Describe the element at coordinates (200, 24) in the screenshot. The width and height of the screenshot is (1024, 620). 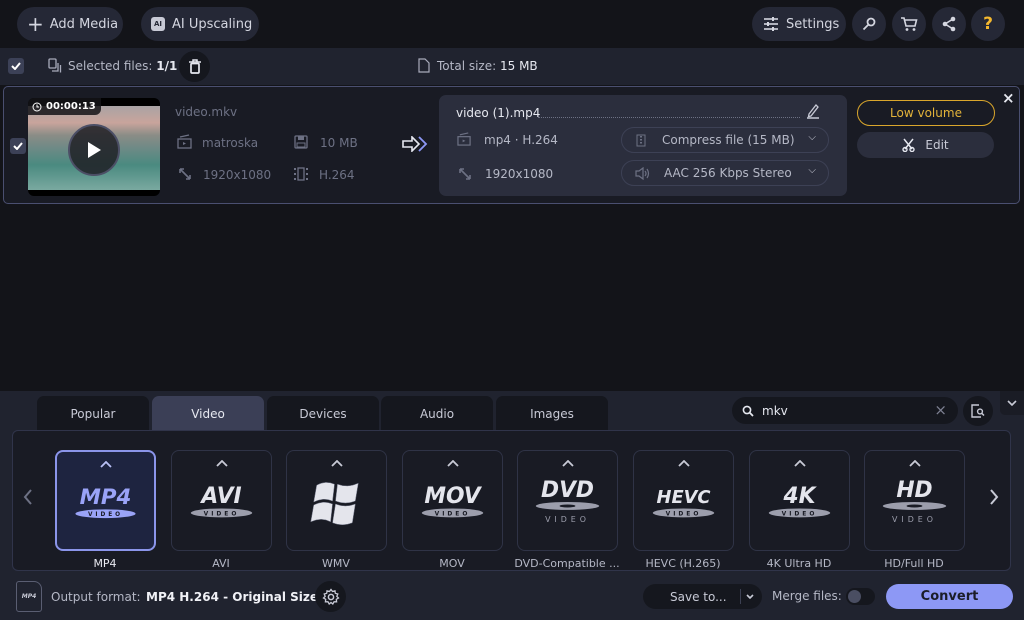
I see `ai-upscaling-button: AI AI Upscaling` at that location.